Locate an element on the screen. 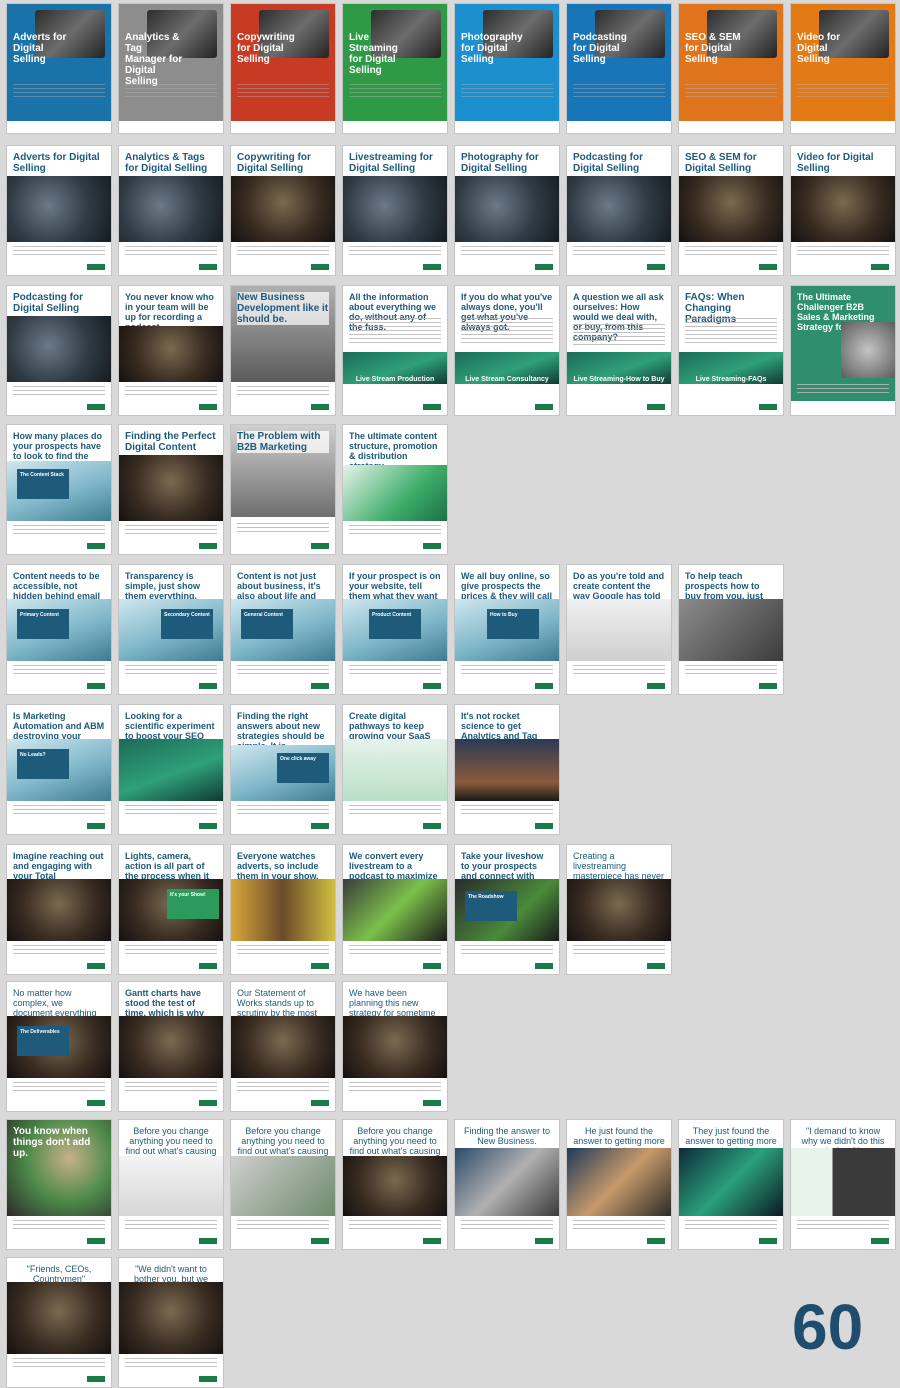 The image size is (900, 1388). tile-title: Livestreaming for Digital Selling is located at coordinates (391, 163).